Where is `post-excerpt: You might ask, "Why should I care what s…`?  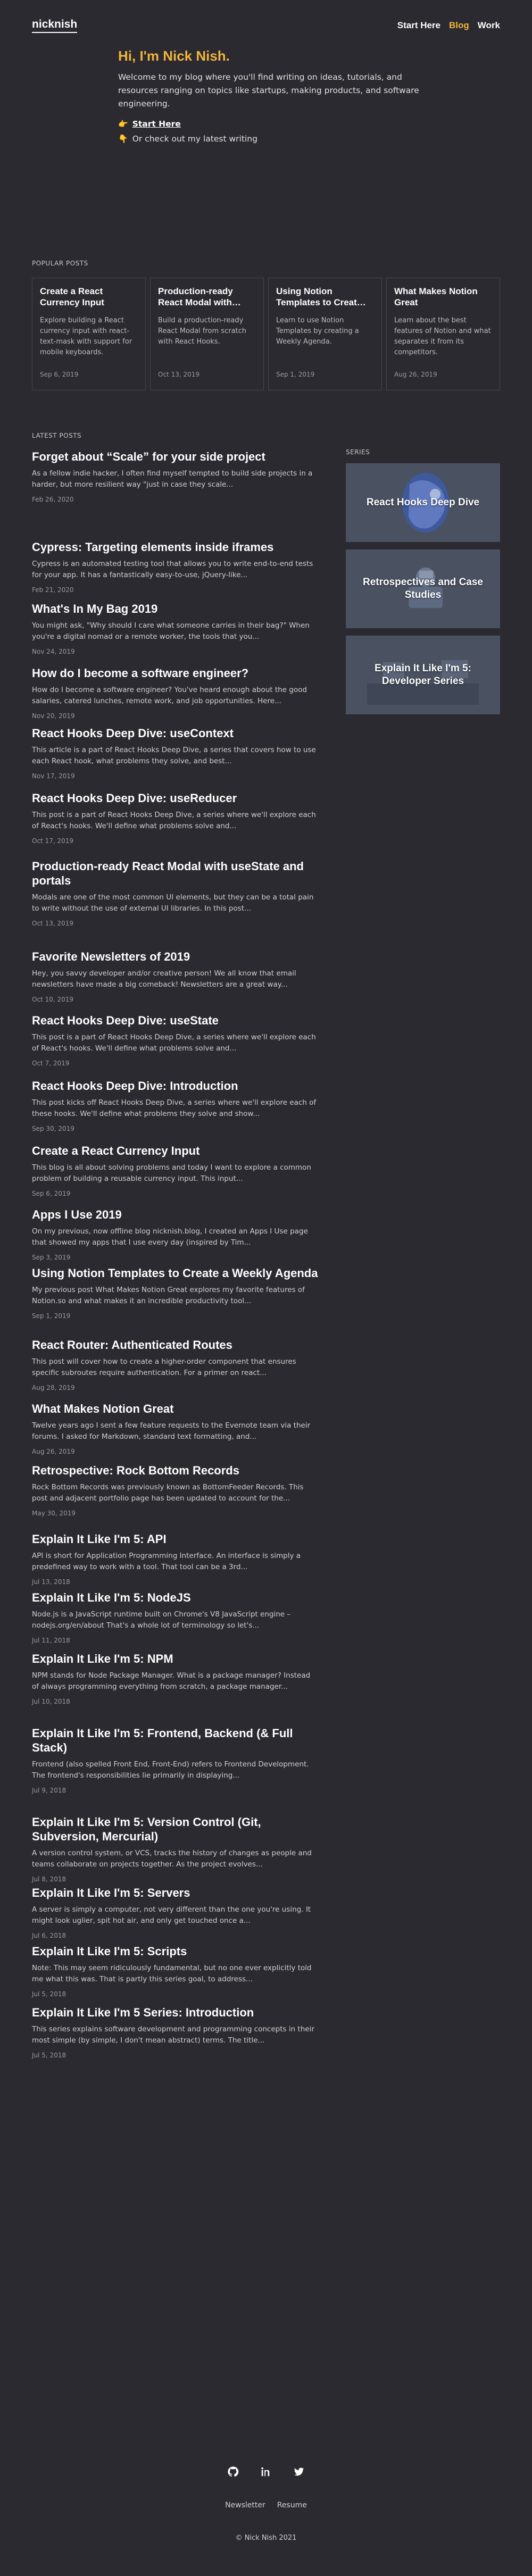
post-excerpt: You might ask, "Why should I care what s… is located at coordinates (171, 631).